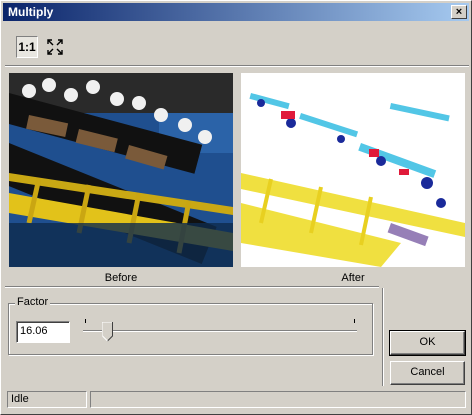 The image size is (472, 415). I want to click on status-panel, so click(278, 399).